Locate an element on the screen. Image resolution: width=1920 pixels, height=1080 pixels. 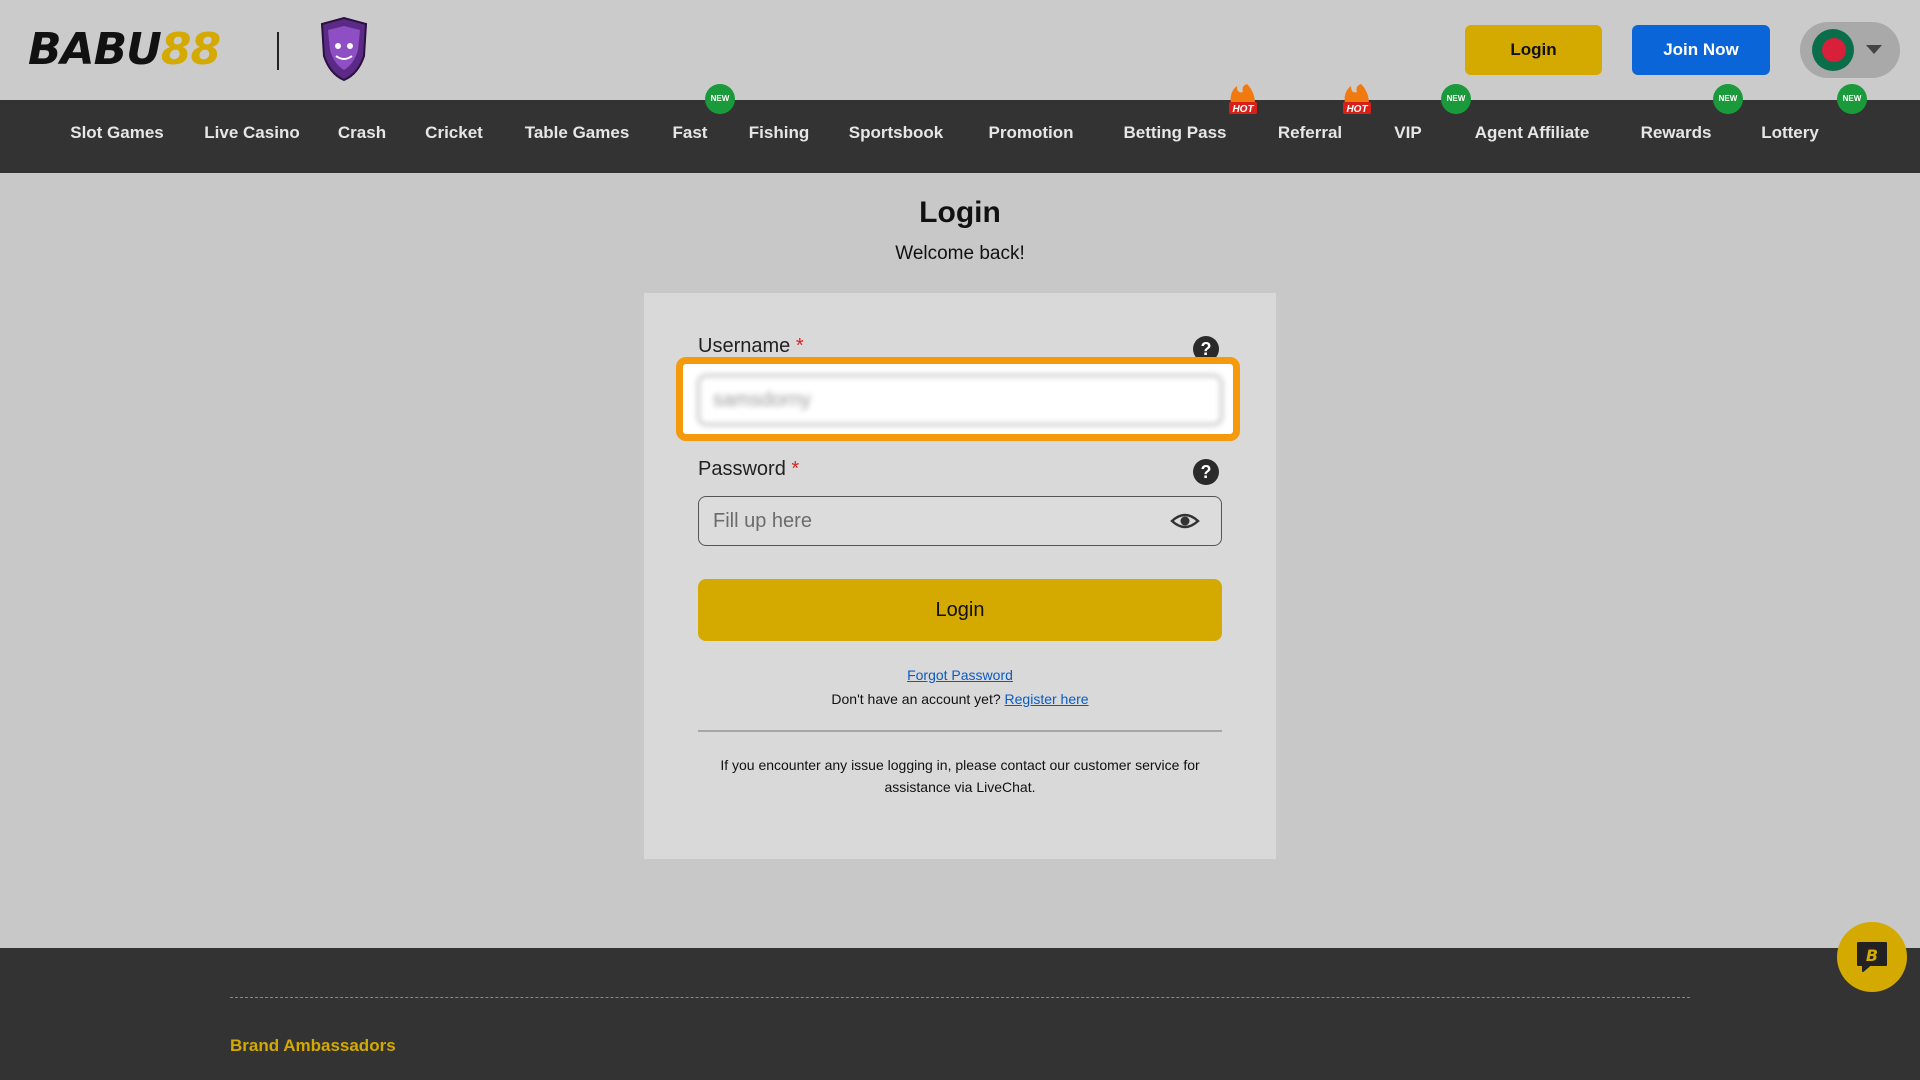
chevron-down-icon is located at coordinates (1874, 49).